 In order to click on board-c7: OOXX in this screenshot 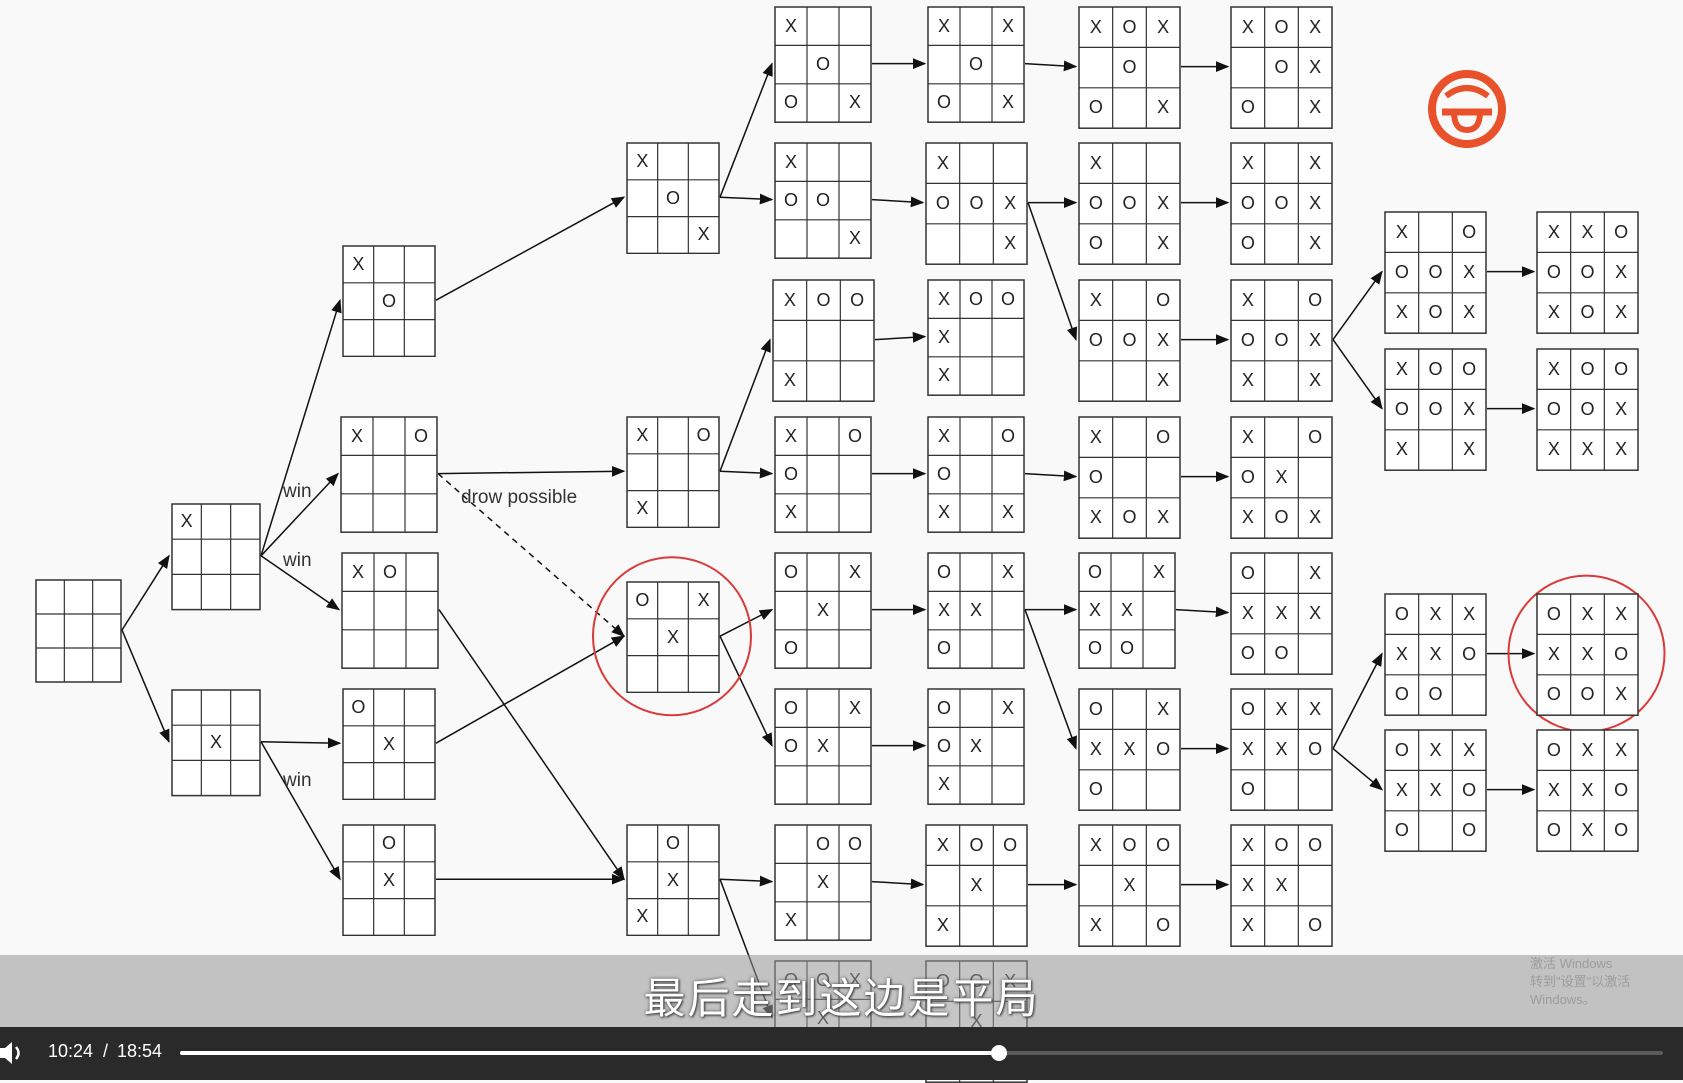, I will do `click(823, 882)`.